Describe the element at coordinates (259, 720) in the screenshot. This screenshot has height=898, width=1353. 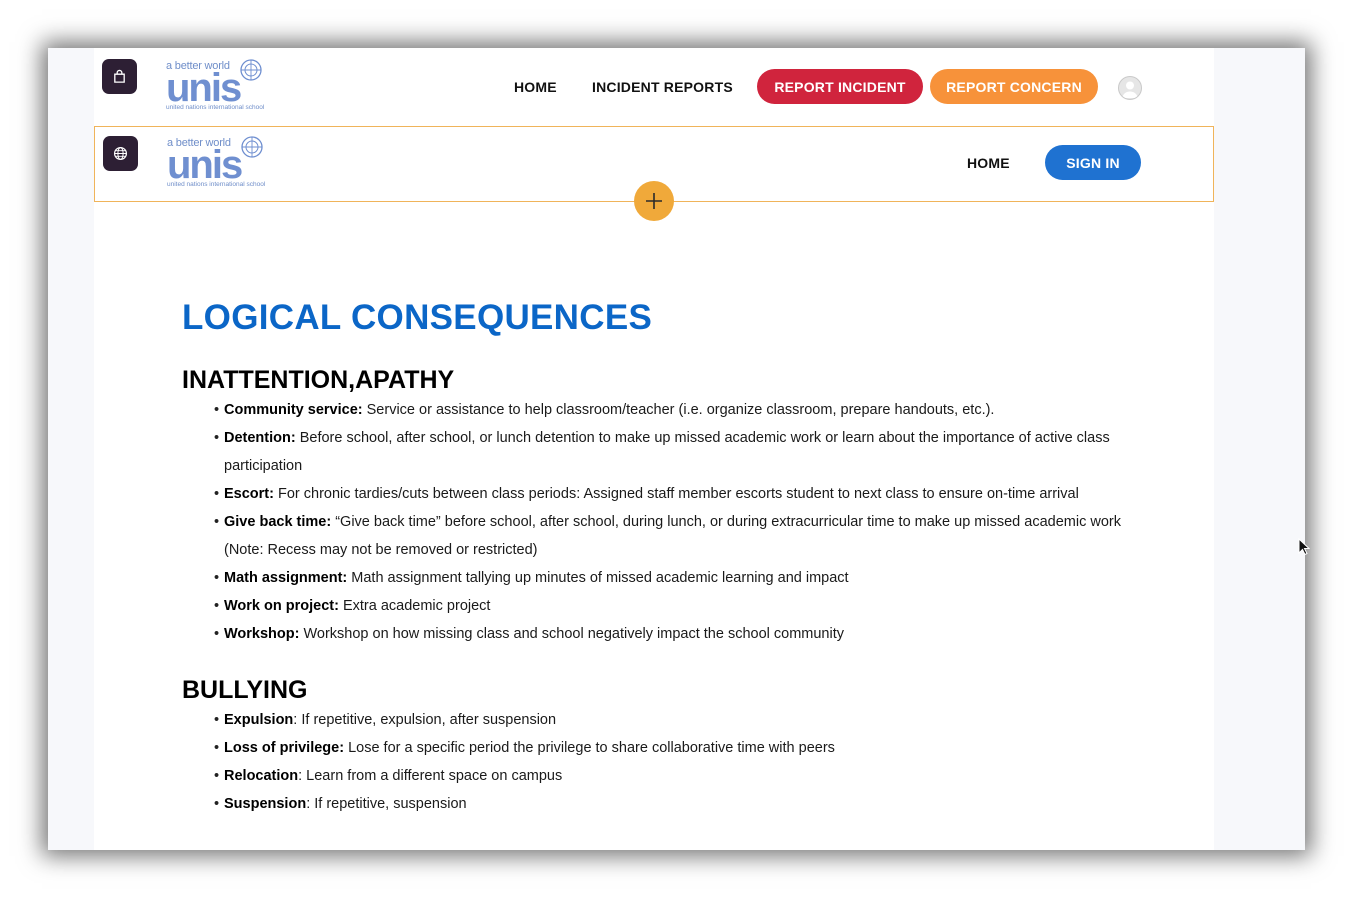
I see `item-term: Expulsion` at that location.